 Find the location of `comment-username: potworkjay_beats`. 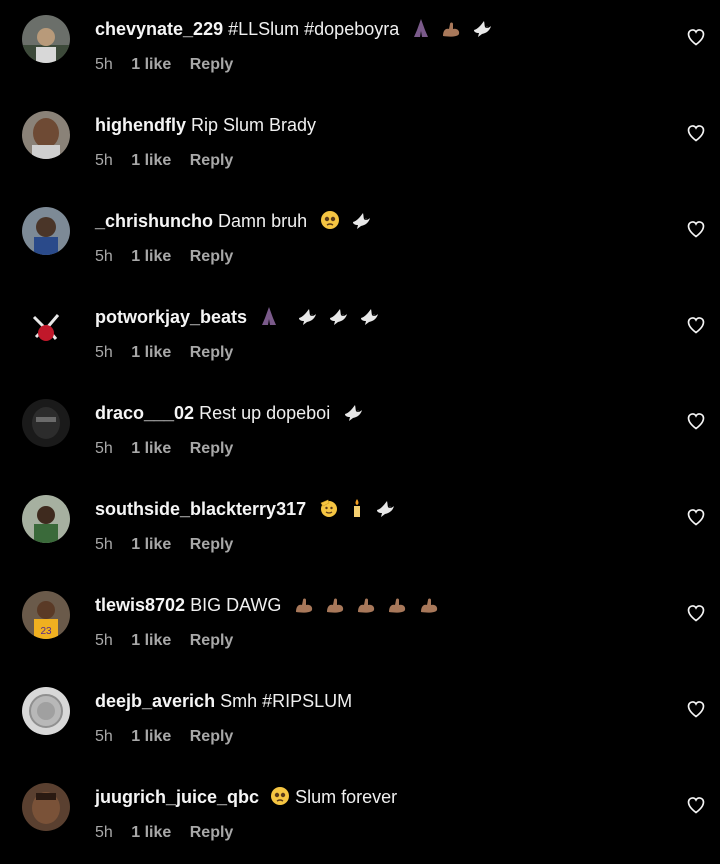

comment-username: potworkjay_beats is located at coordinates (171, 317).